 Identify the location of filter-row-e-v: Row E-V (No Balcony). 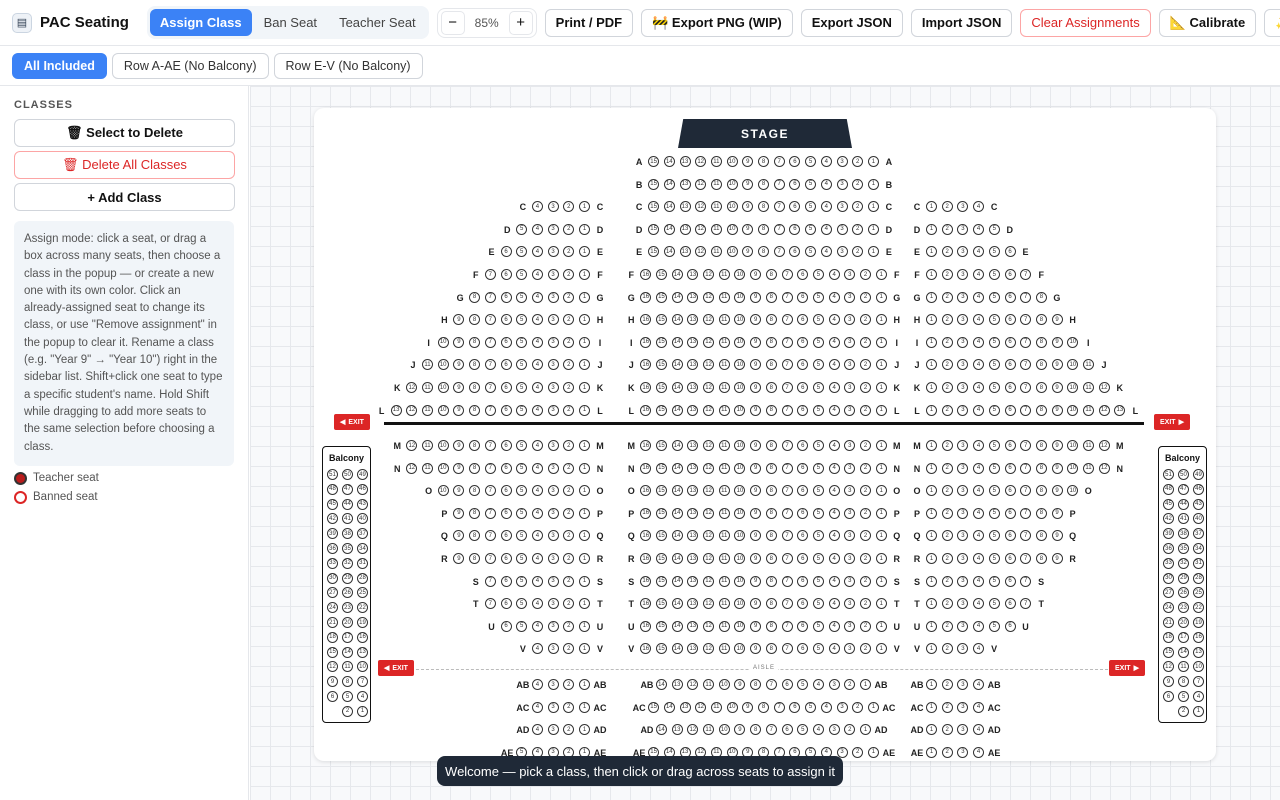
(348, 65).